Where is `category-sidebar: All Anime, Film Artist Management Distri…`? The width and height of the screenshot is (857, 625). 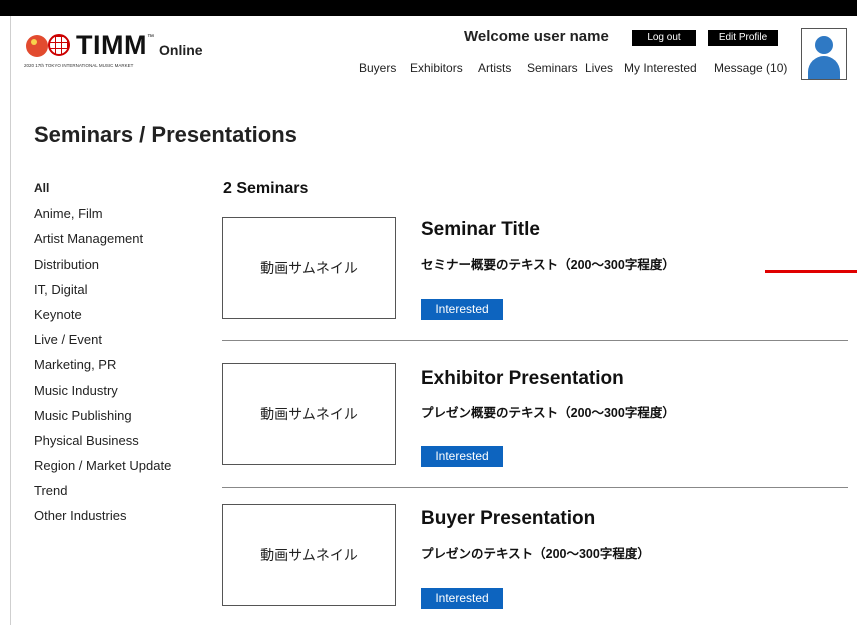 category-sidebar: All Anime, Film Artist Management Distri… is located at coordinates (119, 357).